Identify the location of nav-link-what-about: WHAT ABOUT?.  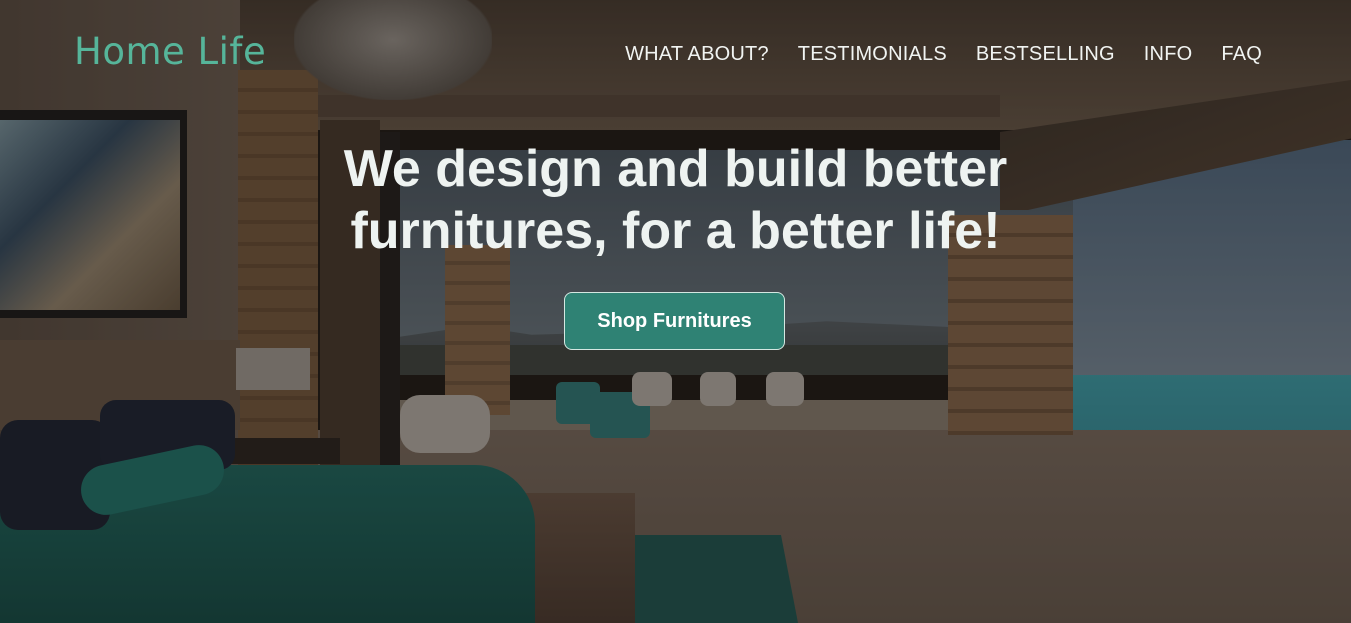
(697, 54).